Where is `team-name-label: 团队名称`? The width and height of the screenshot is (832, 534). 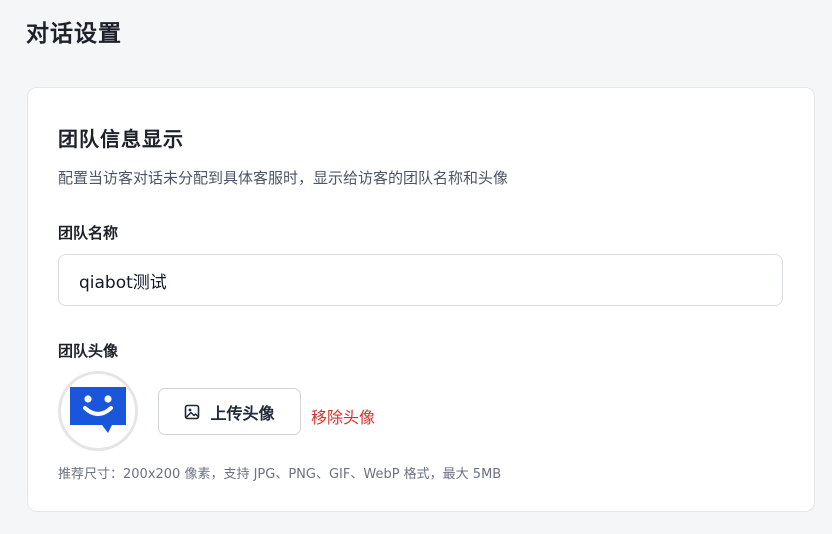 team-name-label: 团队名称 is located at coordinates (88, 233).